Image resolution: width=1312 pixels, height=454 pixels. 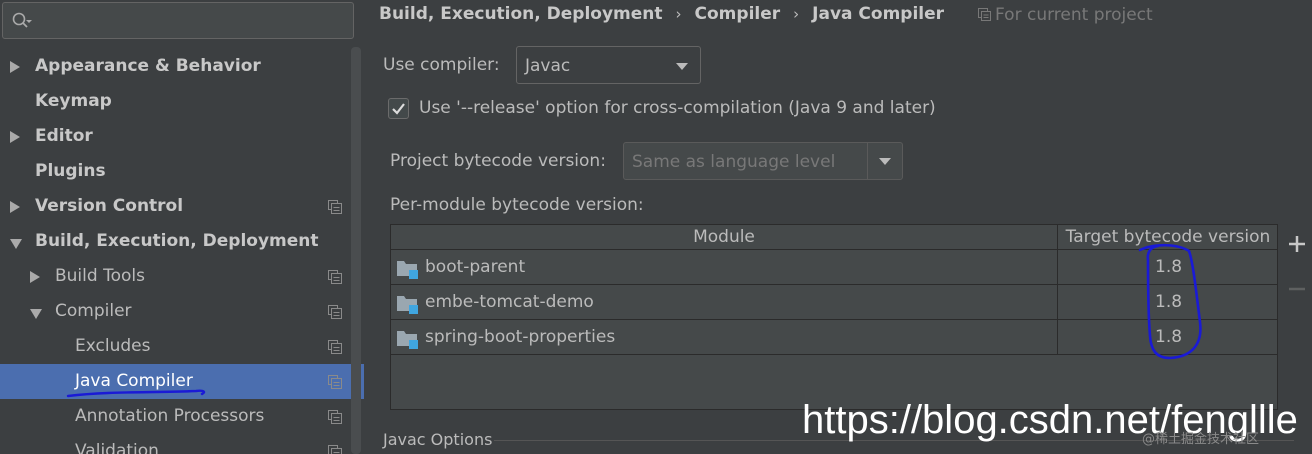 I want to click on sidebar-item-plugins: Plugins, so click(x=182, y=171).